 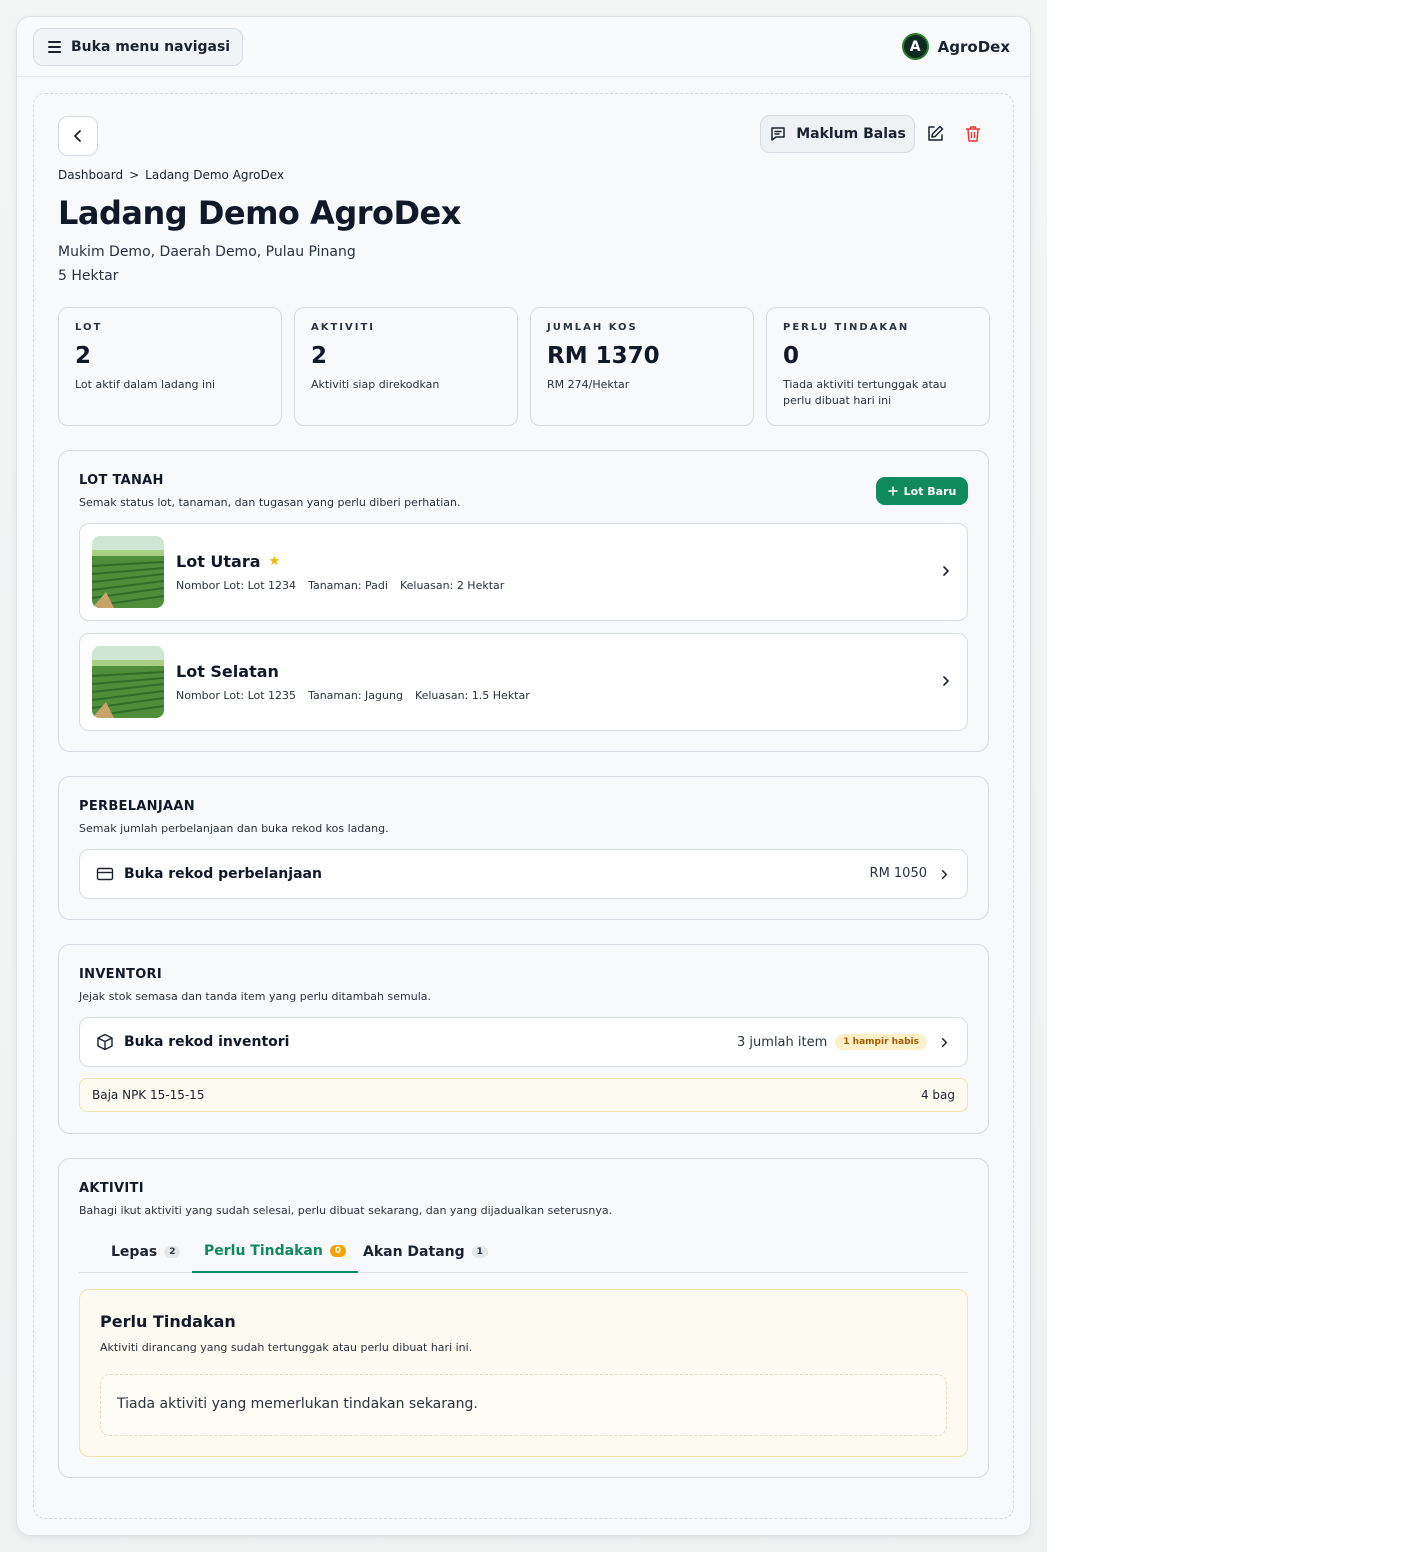 I want to click on section-title: PERBELANJAAN, so click(x=137, y=806).